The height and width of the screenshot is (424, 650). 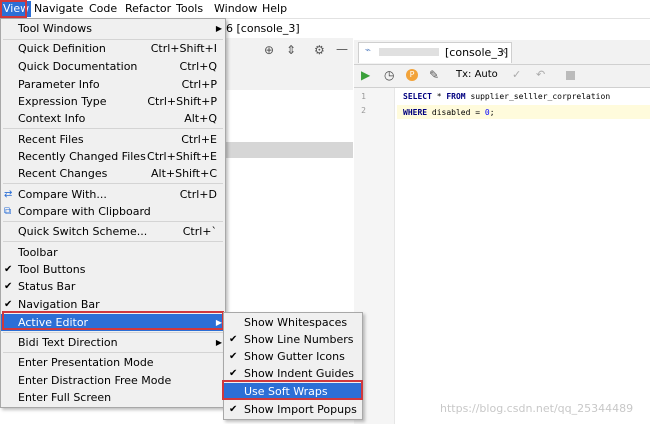 I want to click on sql-number: 0, so click(x=487, y=112).